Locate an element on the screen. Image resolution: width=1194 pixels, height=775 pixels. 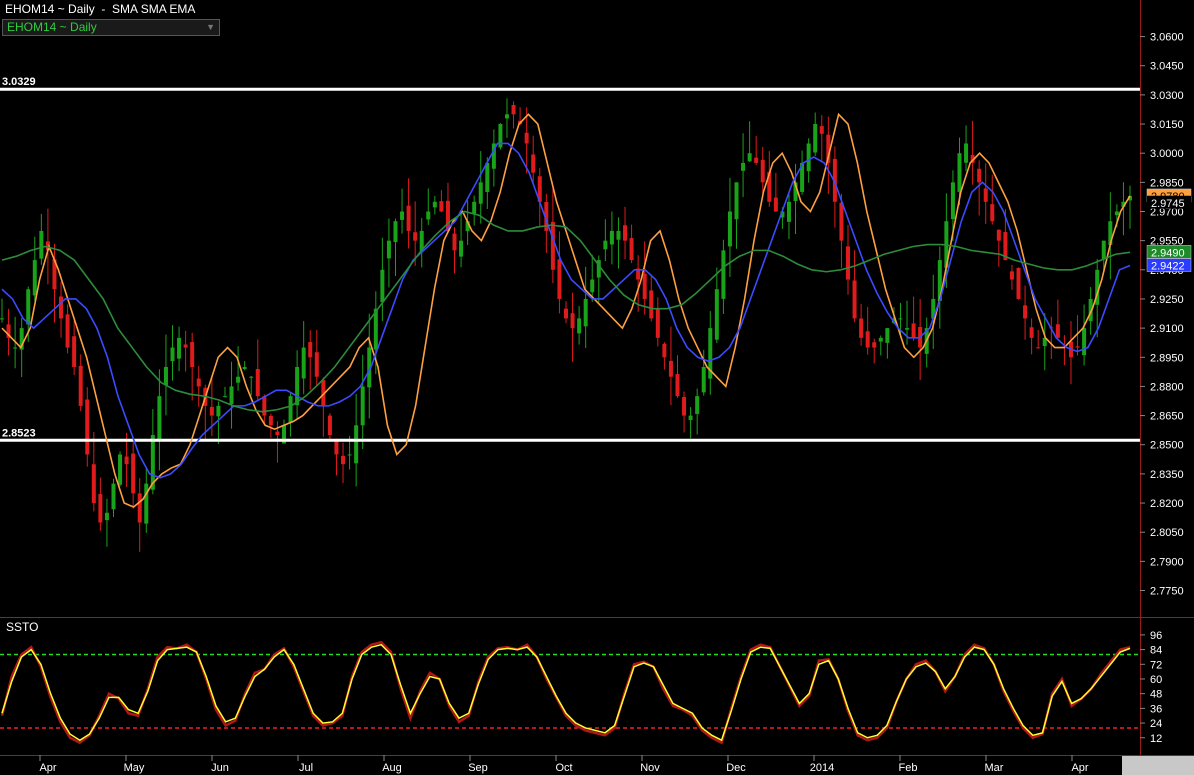
month-label: Nov is located at coordinates (650, 768).